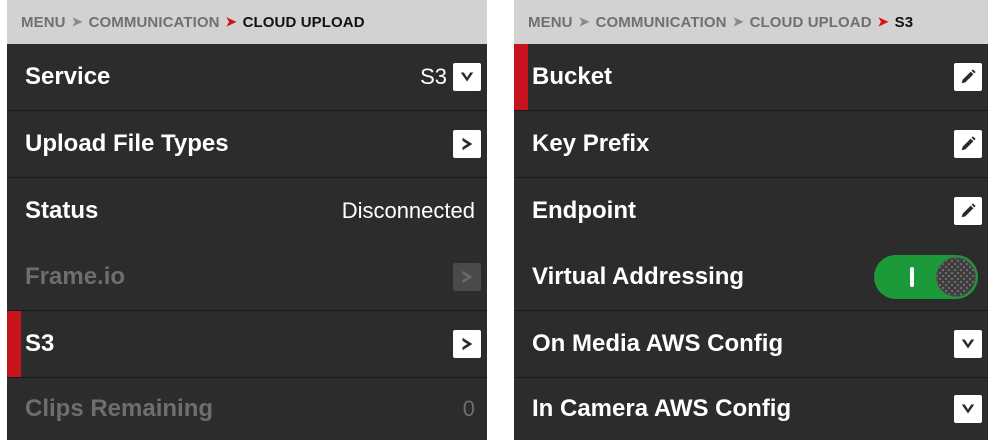  What do you see at coordinates (591, 143) in the screenshot?
I see `row-label: Key Prefix` at bounding box center [591, 143].